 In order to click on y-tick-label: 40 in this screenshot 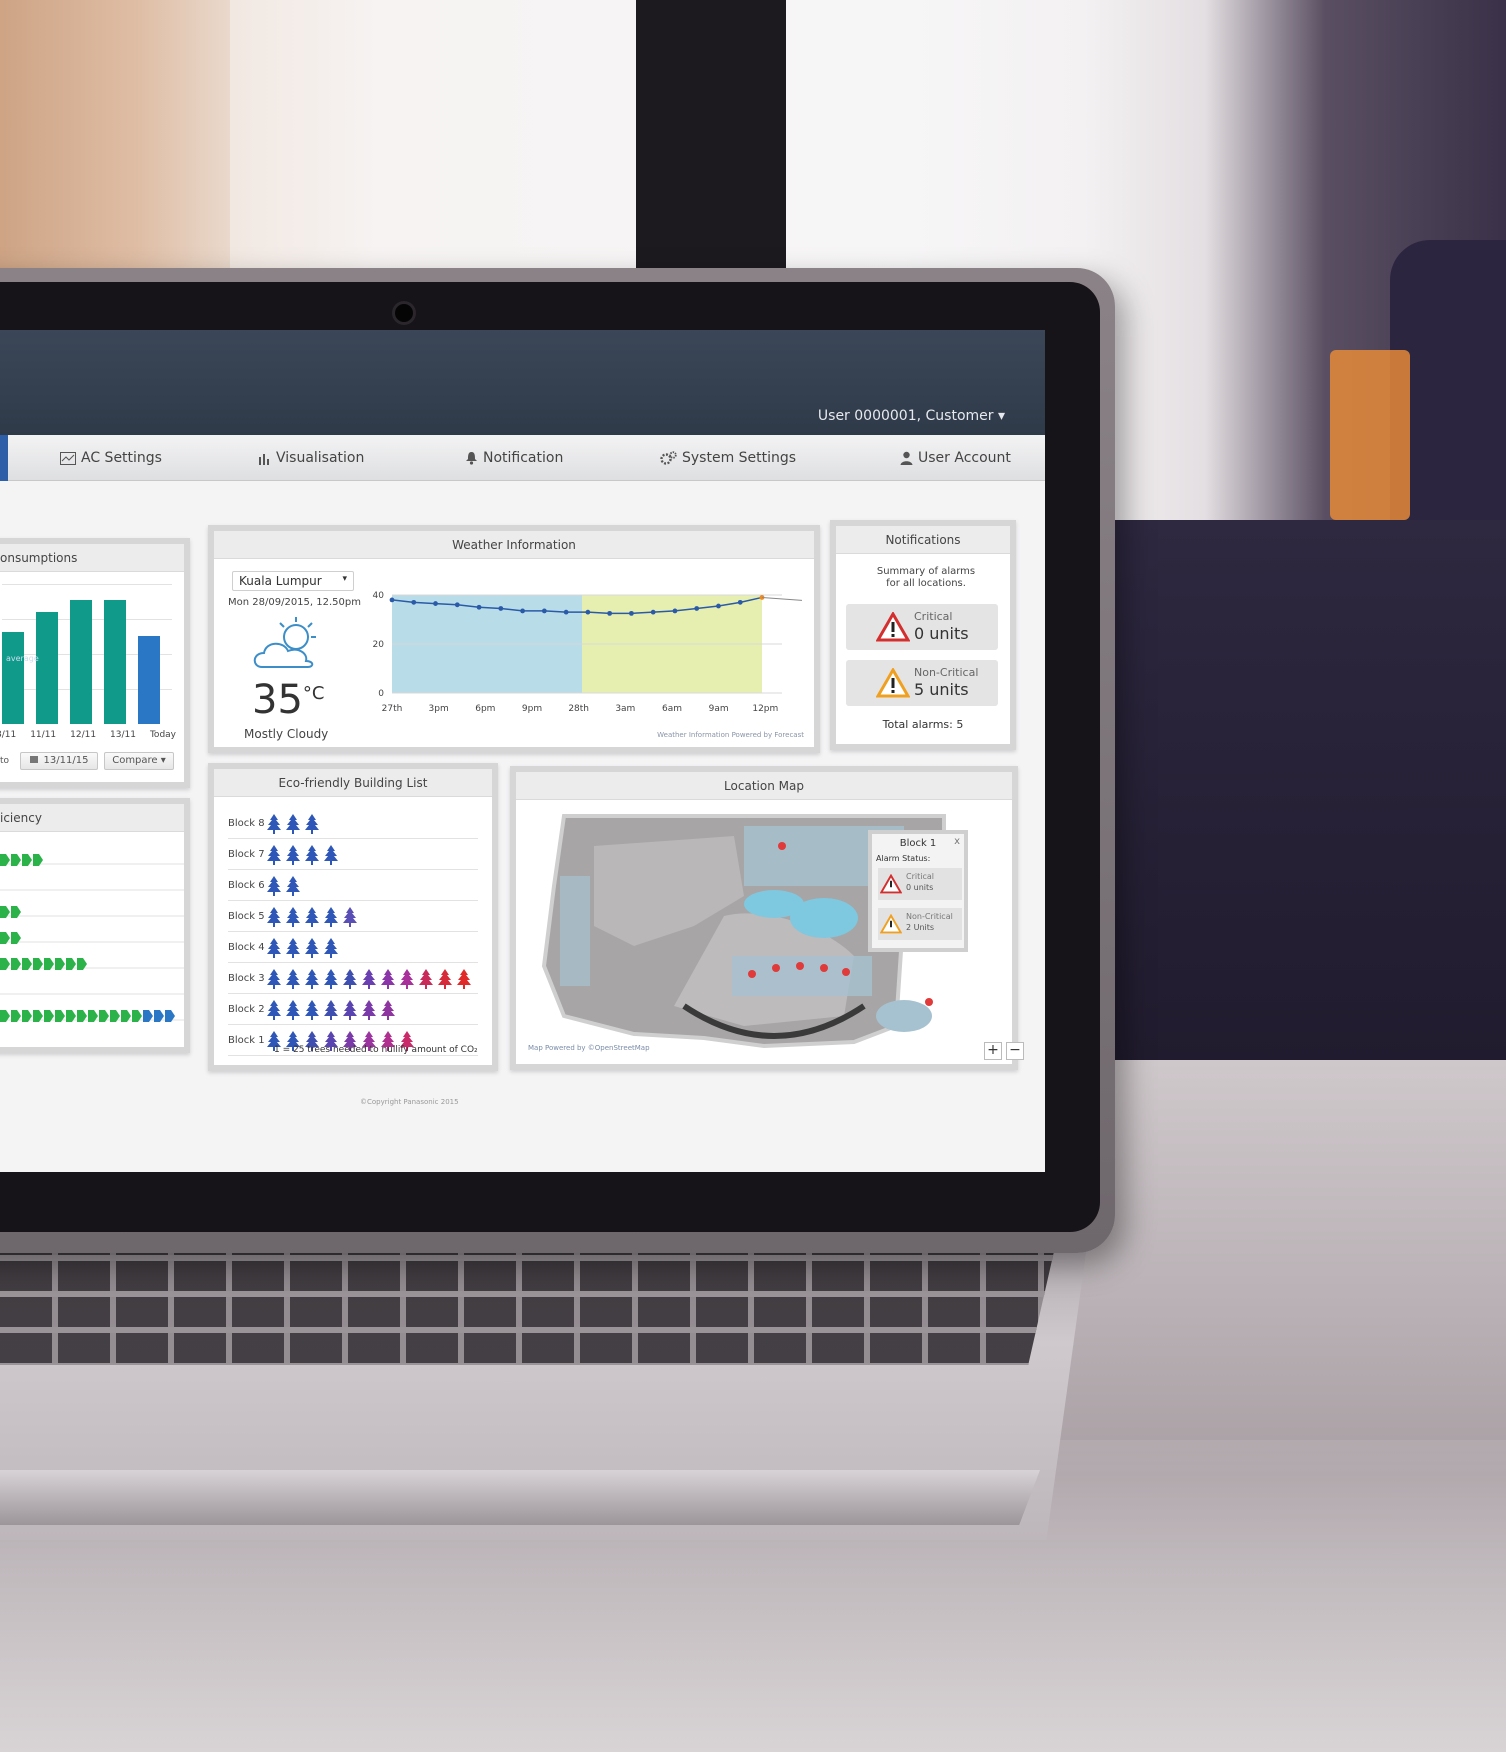, I will do `click(379, 596)`.